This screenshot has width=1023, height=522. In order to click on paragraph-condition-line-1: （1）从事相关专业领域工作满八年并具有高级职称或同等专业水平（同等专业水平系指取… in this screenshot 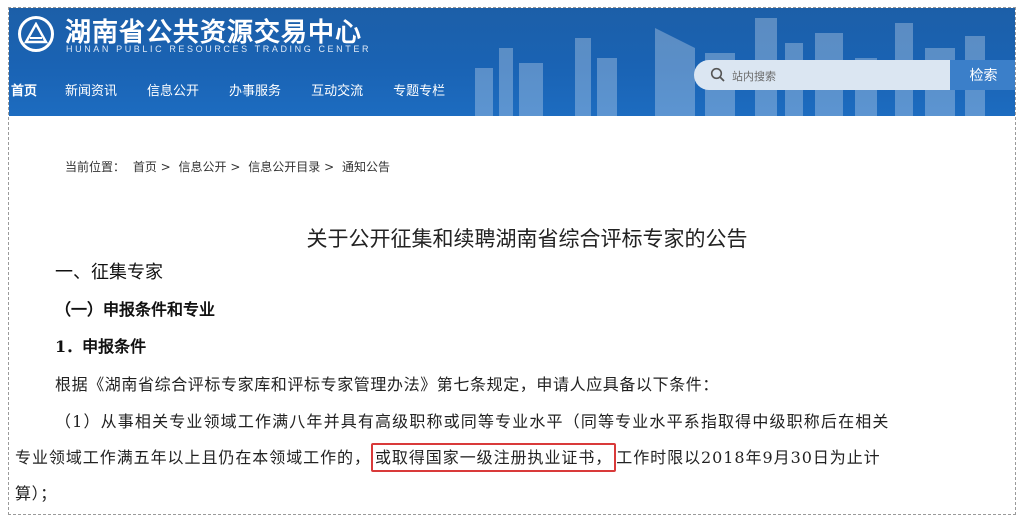, I will do `click(472, 421)`.